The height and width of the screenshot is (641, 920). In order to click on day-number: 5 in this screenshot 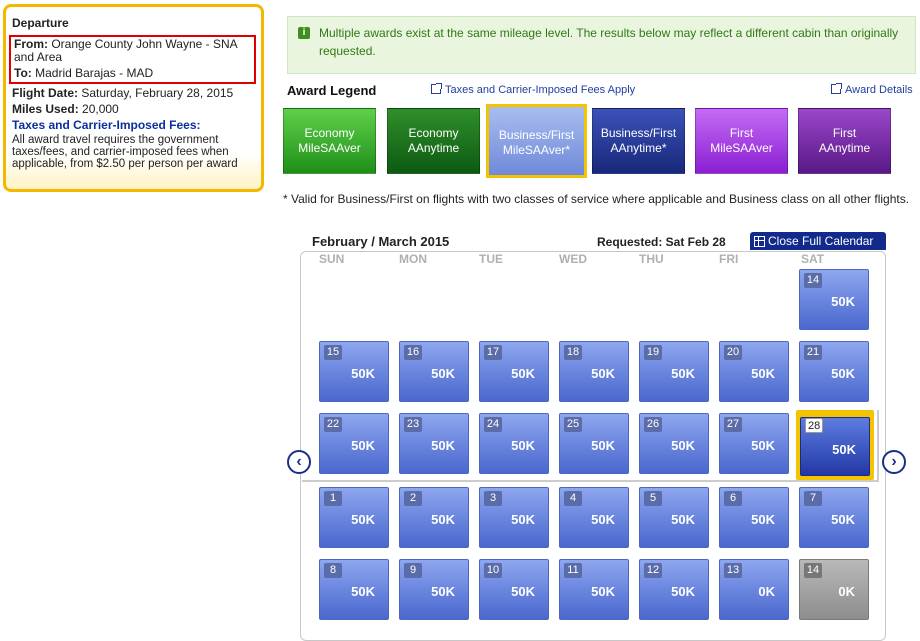, I will do `click(653, 498)`.